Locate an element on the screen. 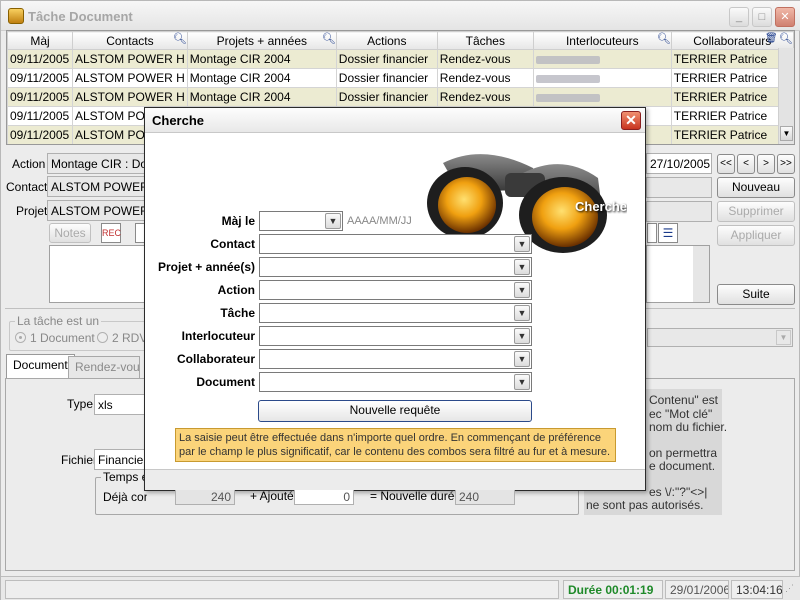  collaborateur-select: ▼ is located at coordinates (395, 359).